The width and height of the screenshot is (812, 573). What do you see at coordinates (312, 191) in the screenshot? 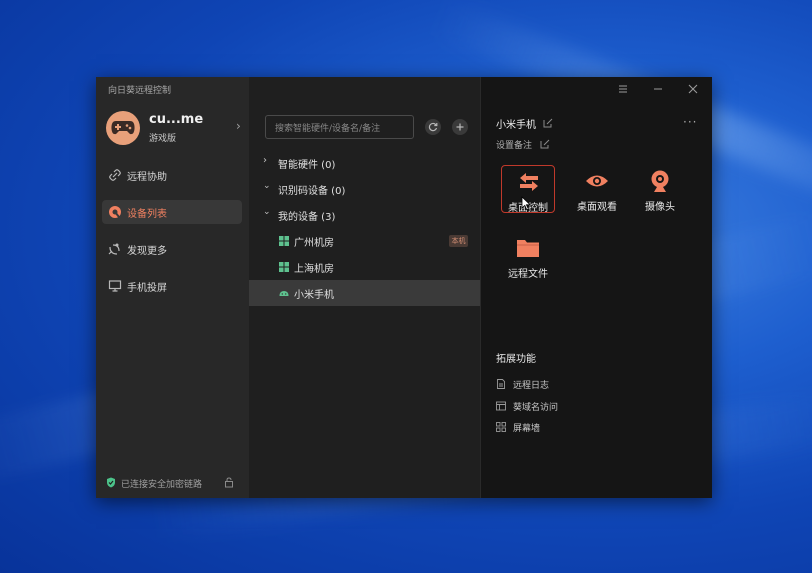
I see `group-label: 识别码设备 (0)` at bounding box center [312, 191].